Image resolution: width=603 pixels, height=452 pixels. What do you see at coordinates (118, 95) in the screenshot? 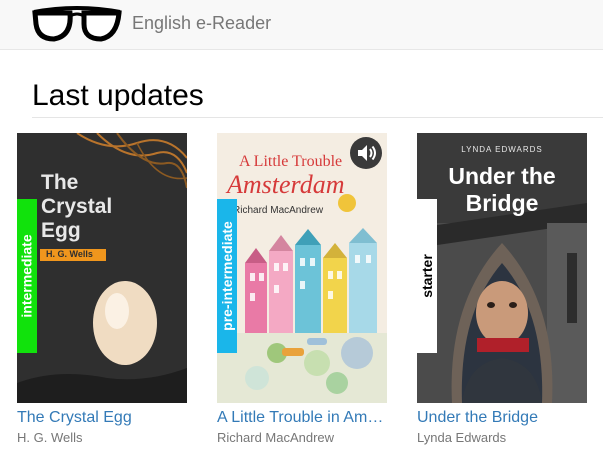
I see `section-title: Last updates` at bounding box center [118, 95].